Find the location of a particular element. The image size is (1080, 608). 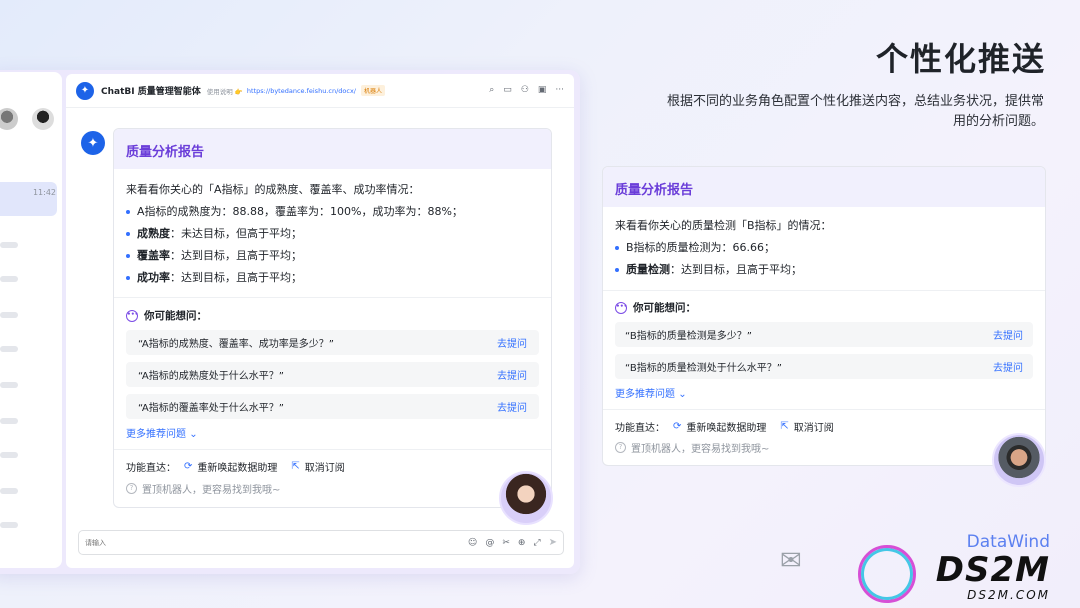

assistant-avatar-man is located at coordinates (1019, 460).